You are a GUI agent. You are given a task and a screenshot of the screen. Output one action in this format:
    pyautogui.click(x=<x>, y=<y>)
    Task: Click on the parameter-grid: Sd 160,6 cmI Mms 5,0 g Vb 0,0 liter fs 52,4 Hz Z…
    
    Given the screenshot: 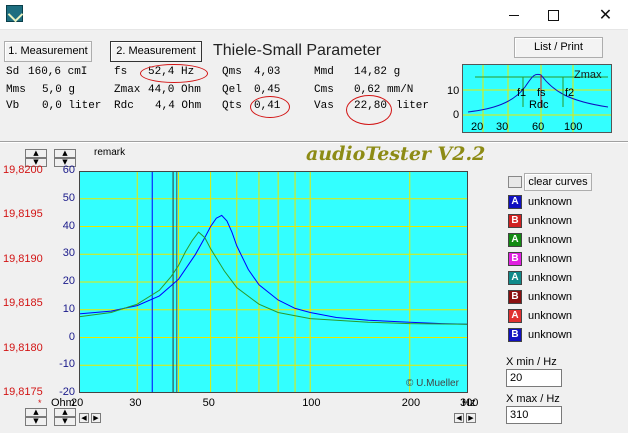 What is the action you would take?
    pyautogui.click(x=230, y=94)
    